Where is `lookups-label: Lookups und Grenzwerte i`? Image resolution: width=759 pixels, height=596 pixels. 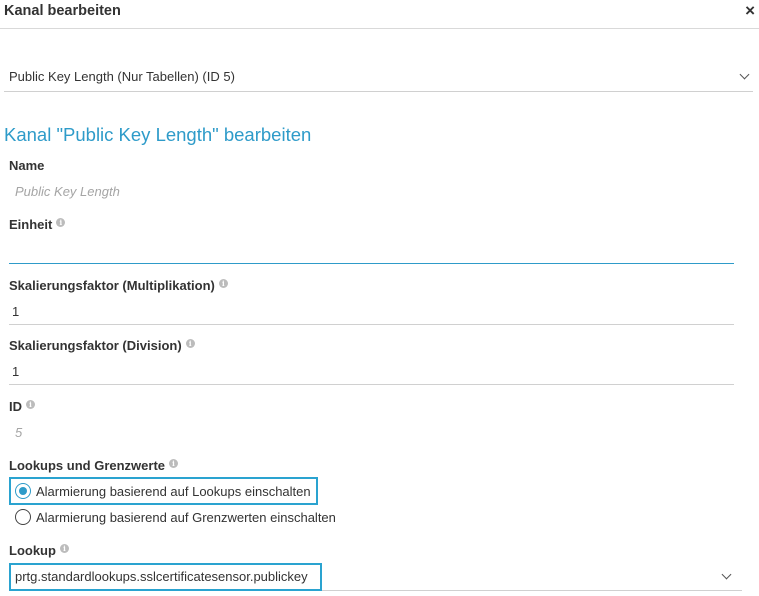 lookups-label: Lookups und Grenzwerte i is located at coordinates (94, 465).